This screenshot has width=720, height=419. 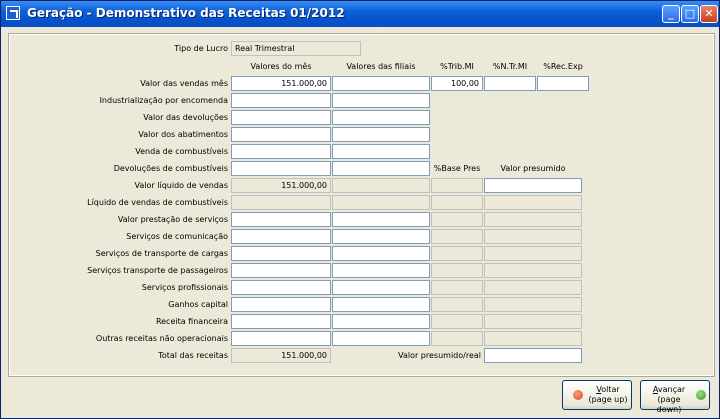 What do you see at coordinates (177, 236) in the screenshot?
I see `row-label-servicos-comunicacao: Serviços de comunicação` at bounding box center [177, 236].